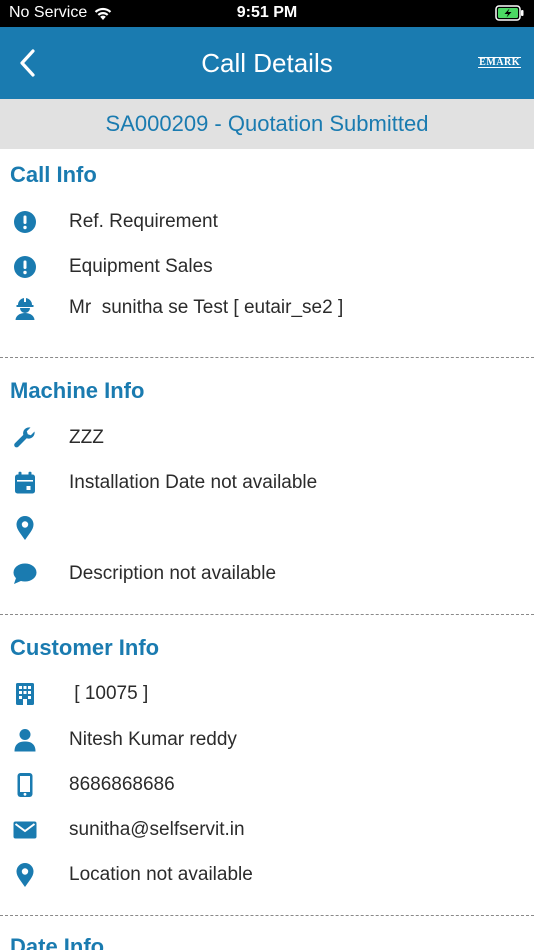  What do you see at coordinates (57, 942) in the screenshot?
I see `date-info-title: Date Info` at bounding box center [57, 942].